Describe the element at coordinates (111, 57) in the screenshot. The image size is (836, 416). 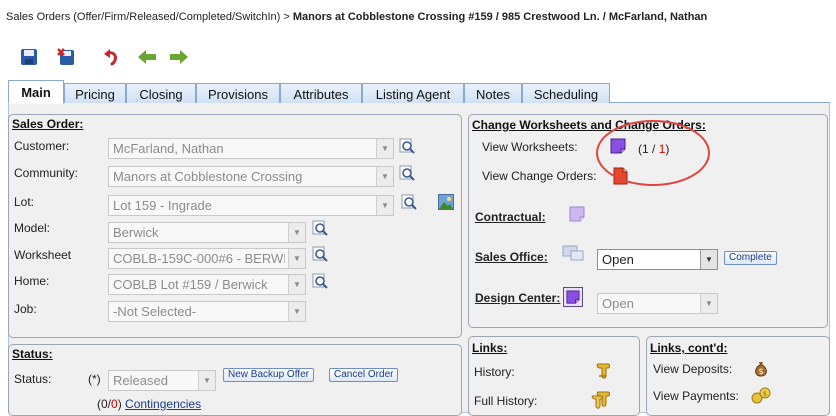
I see `undo-icon` at that location.